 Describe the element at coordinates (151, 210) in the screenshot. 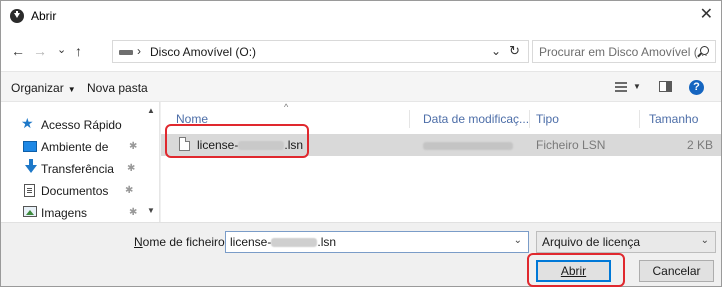

I see `scroll-down-icon: ▼` at that location.